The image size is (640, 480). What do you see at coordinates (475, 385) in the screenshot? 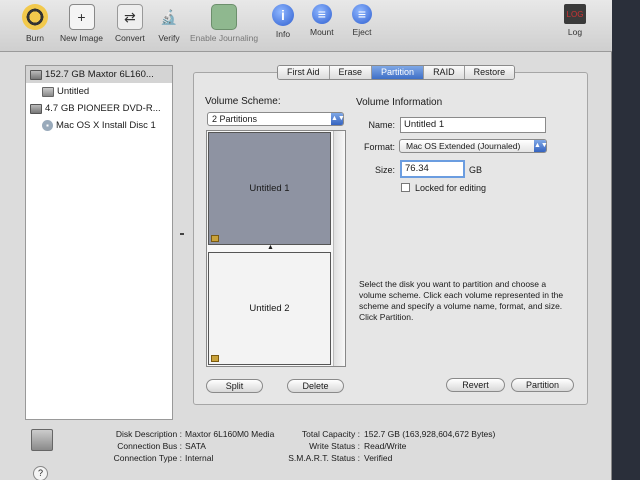
I see `revert-button: Revert` at bounding box center [475, 385].